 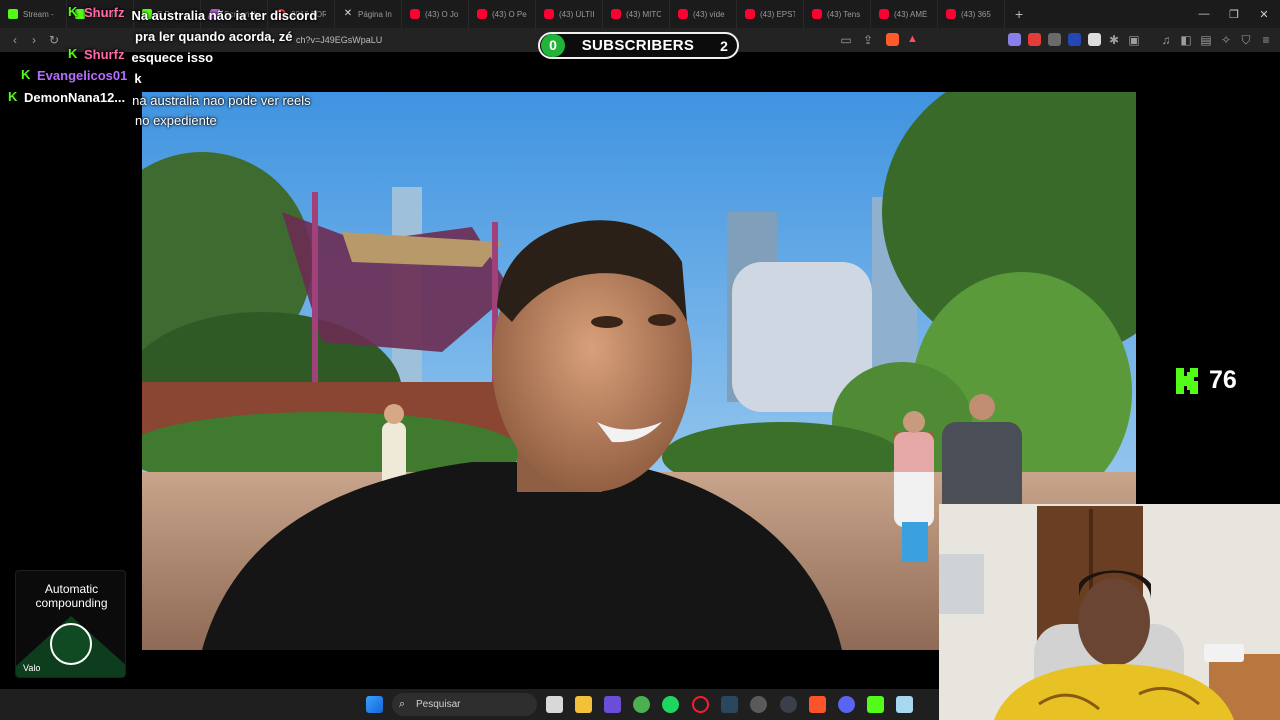 I want to click on ad-panel: Automatic compounding Valo, so click(x=70, y=624).